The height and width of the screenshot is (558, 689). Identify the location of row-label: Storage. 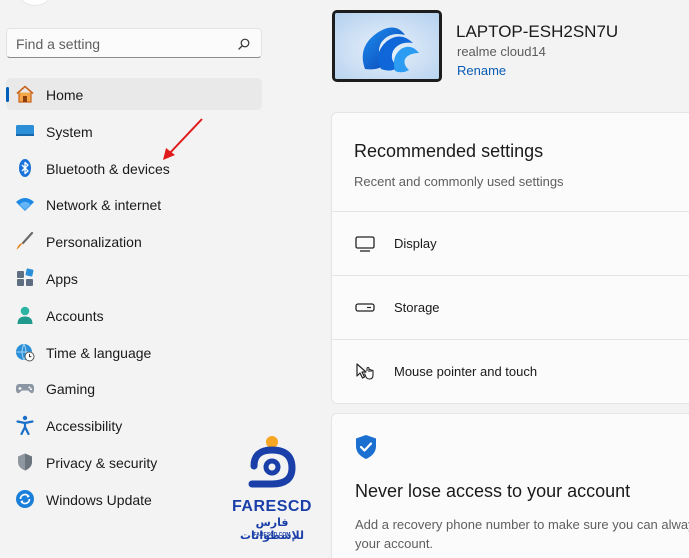
(417, 307).